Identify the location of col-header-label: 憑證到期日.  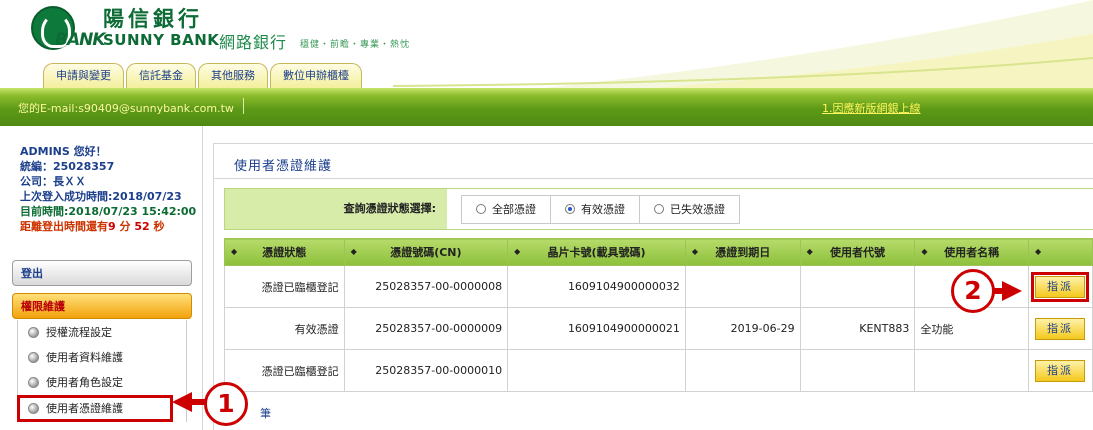
(743, 252).